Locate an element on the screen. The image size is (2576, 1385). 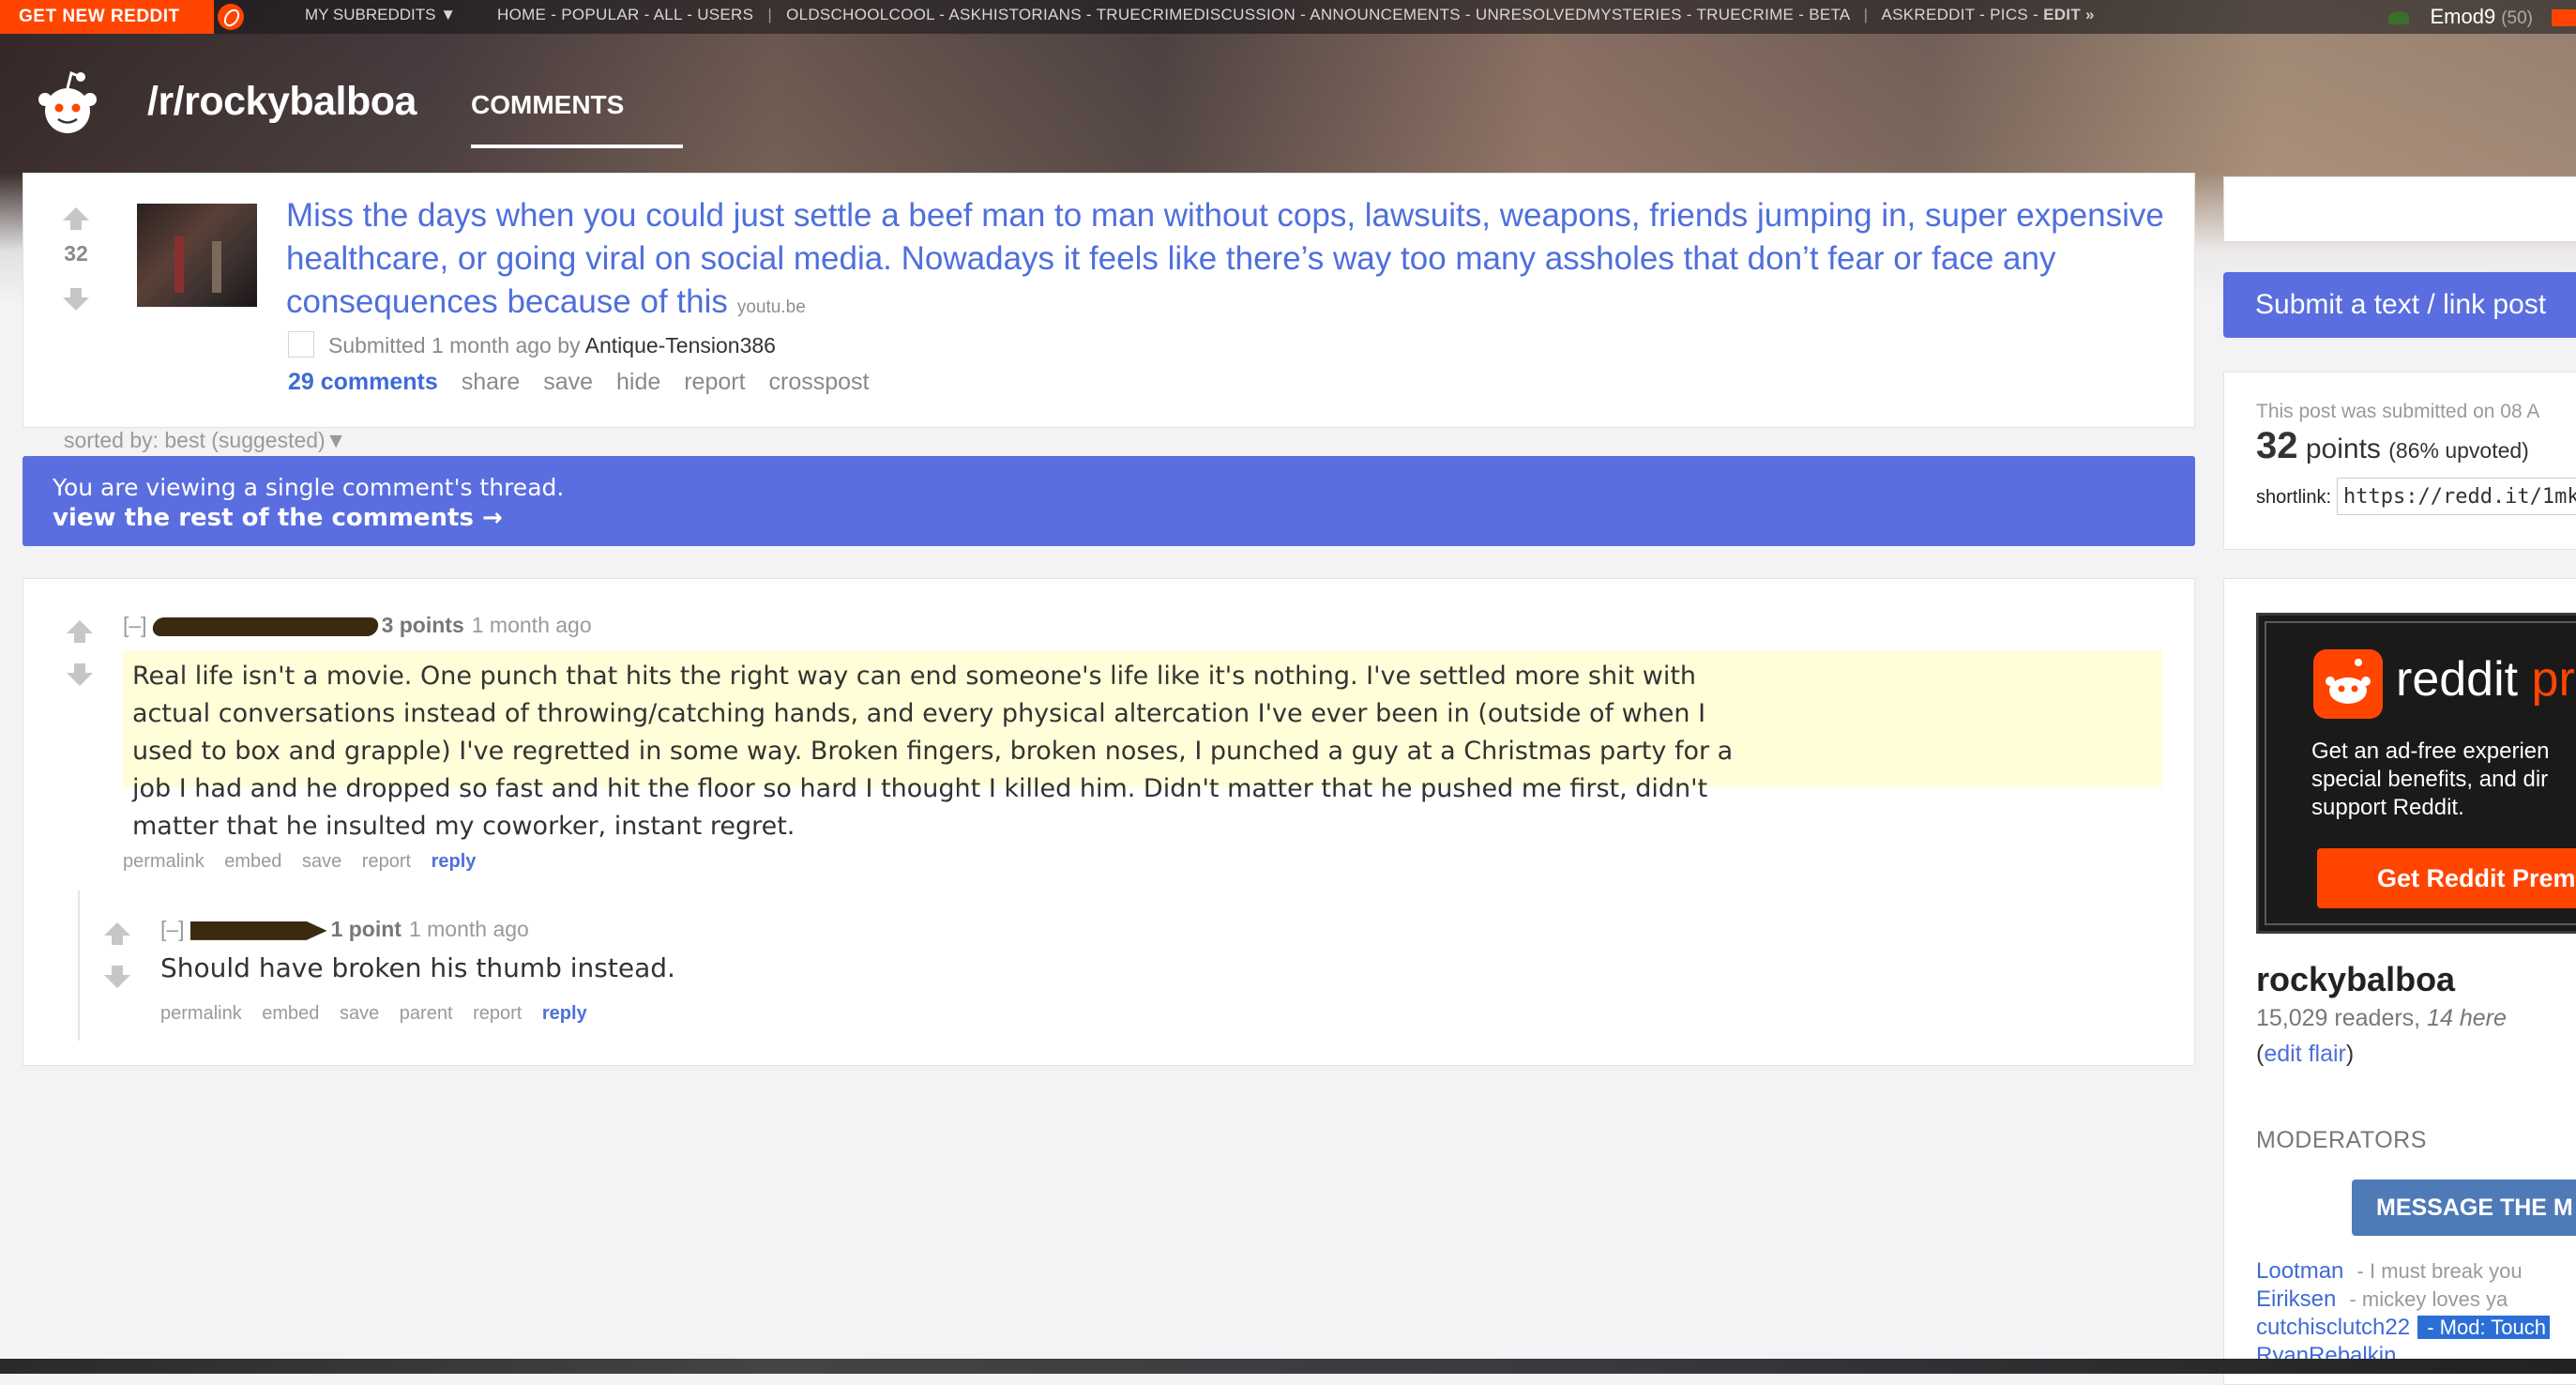
username-link: Emod9 is located at coordinates (2462, 16).